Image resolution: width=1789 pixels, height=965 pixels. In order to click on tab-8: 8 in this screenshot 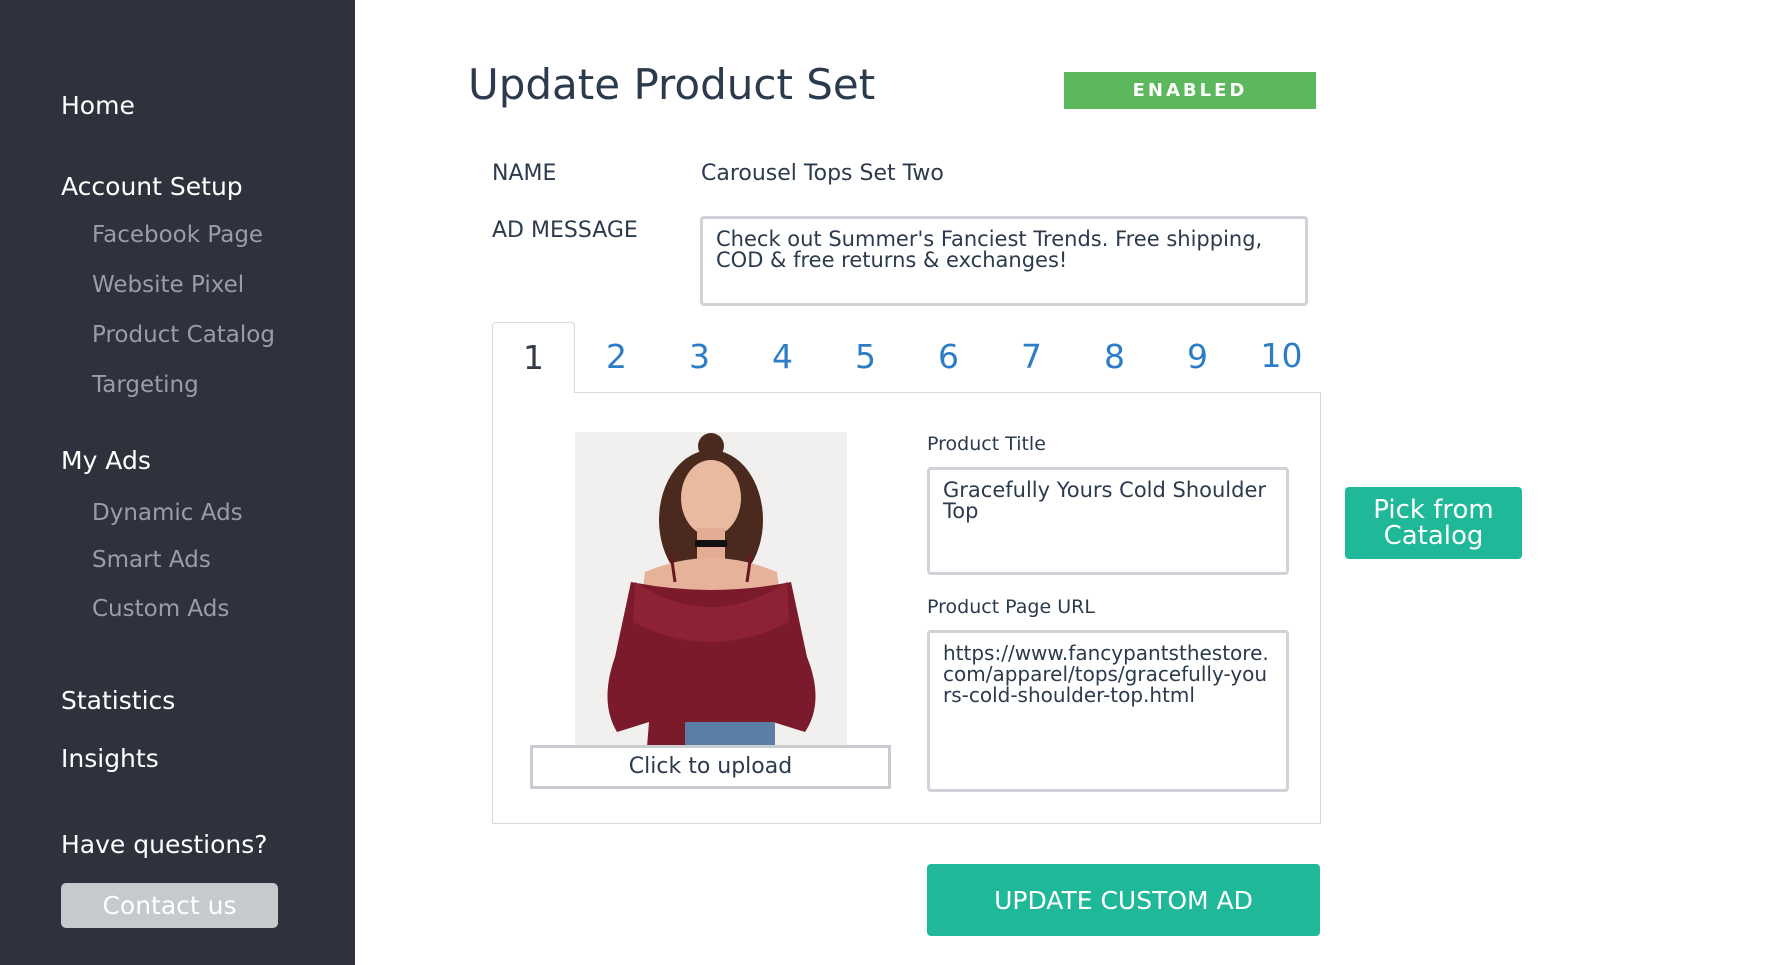, I will do `click(1114, 357)`.